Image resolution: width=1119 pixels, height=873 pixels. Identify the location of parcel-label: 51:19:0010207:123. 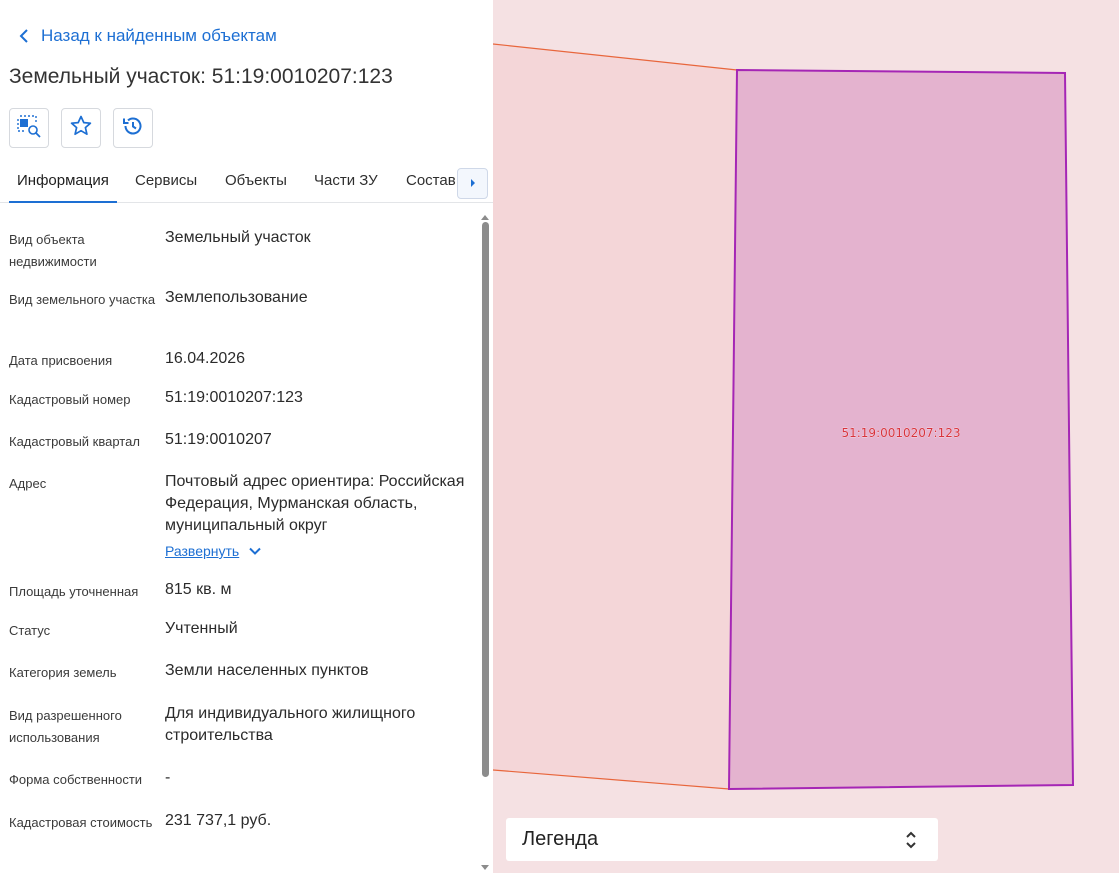
(900, 433).